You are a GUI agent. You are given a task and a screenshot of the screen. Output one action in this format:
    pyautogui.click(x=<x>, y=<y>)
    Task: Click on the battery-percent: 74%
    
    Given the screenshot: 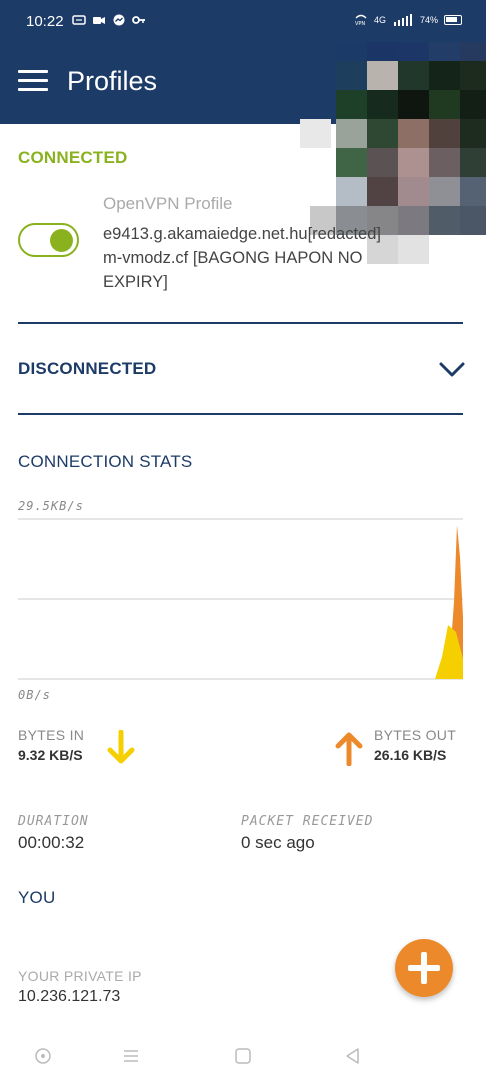 What is the action you would take?
    pyautogui.click(x=428, y=20)
    